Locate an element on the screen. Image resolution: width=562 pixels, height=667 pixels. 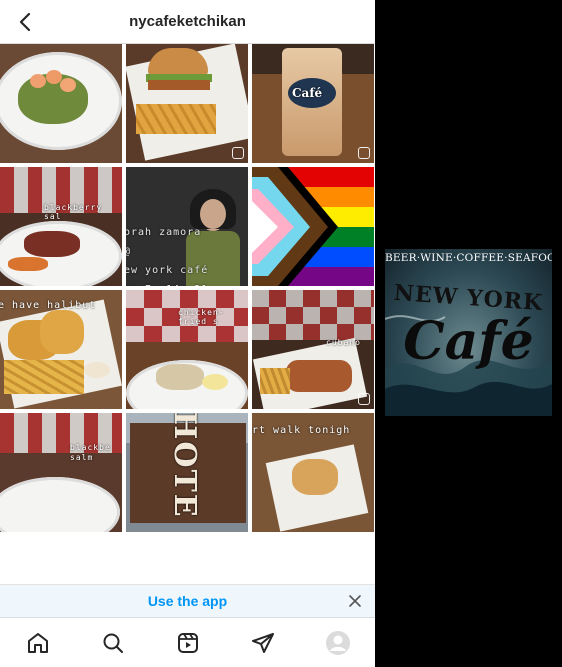
post-caption: e have halibut is located at coordinates (48, 305).